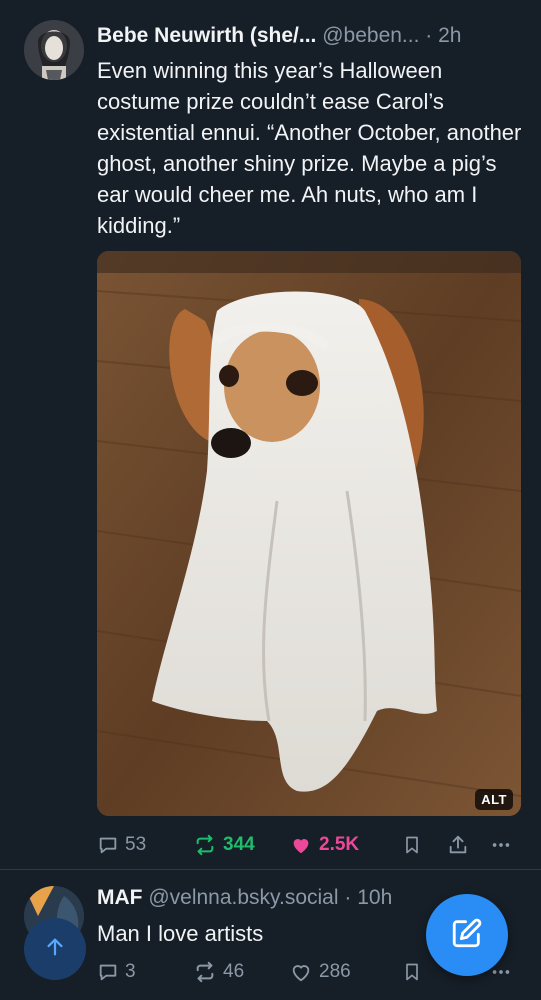 The width and height of the screenshot is (541, 1000). I want to click on arrow-up-icon, so click(55, 949).